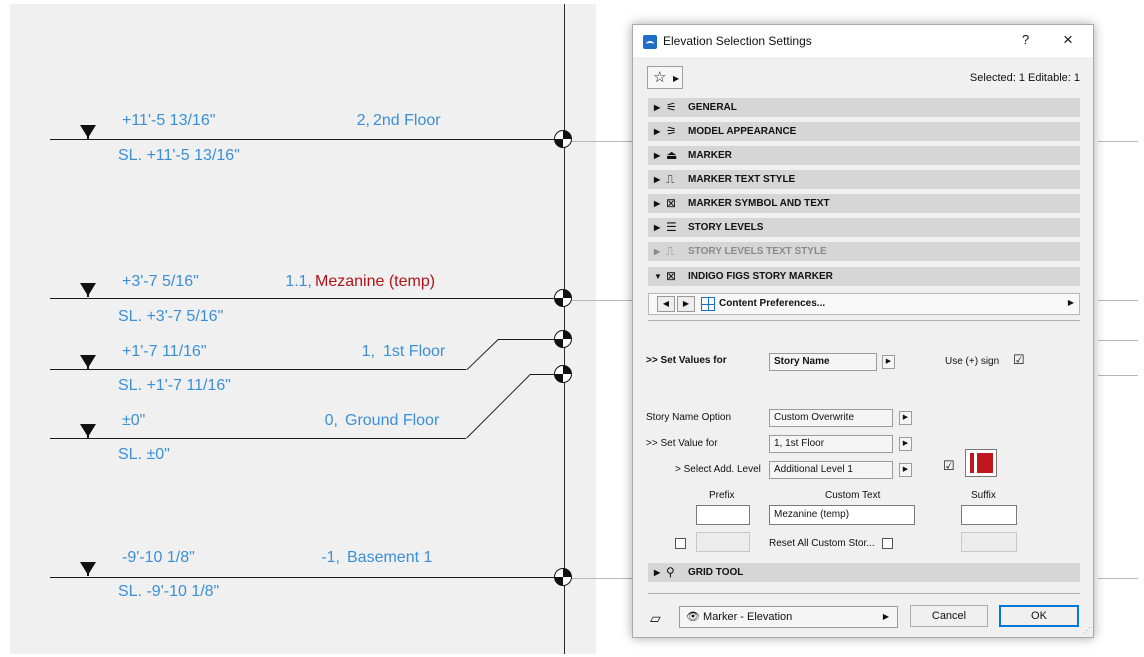 This screenshot has width=1144, height=657. Describe the element at coordinates (864, 251) in the screenshot. I see `panel-story-levels-text-style: ▶ ⎍ STORY LEVELS TEXT STYLE` at that location.